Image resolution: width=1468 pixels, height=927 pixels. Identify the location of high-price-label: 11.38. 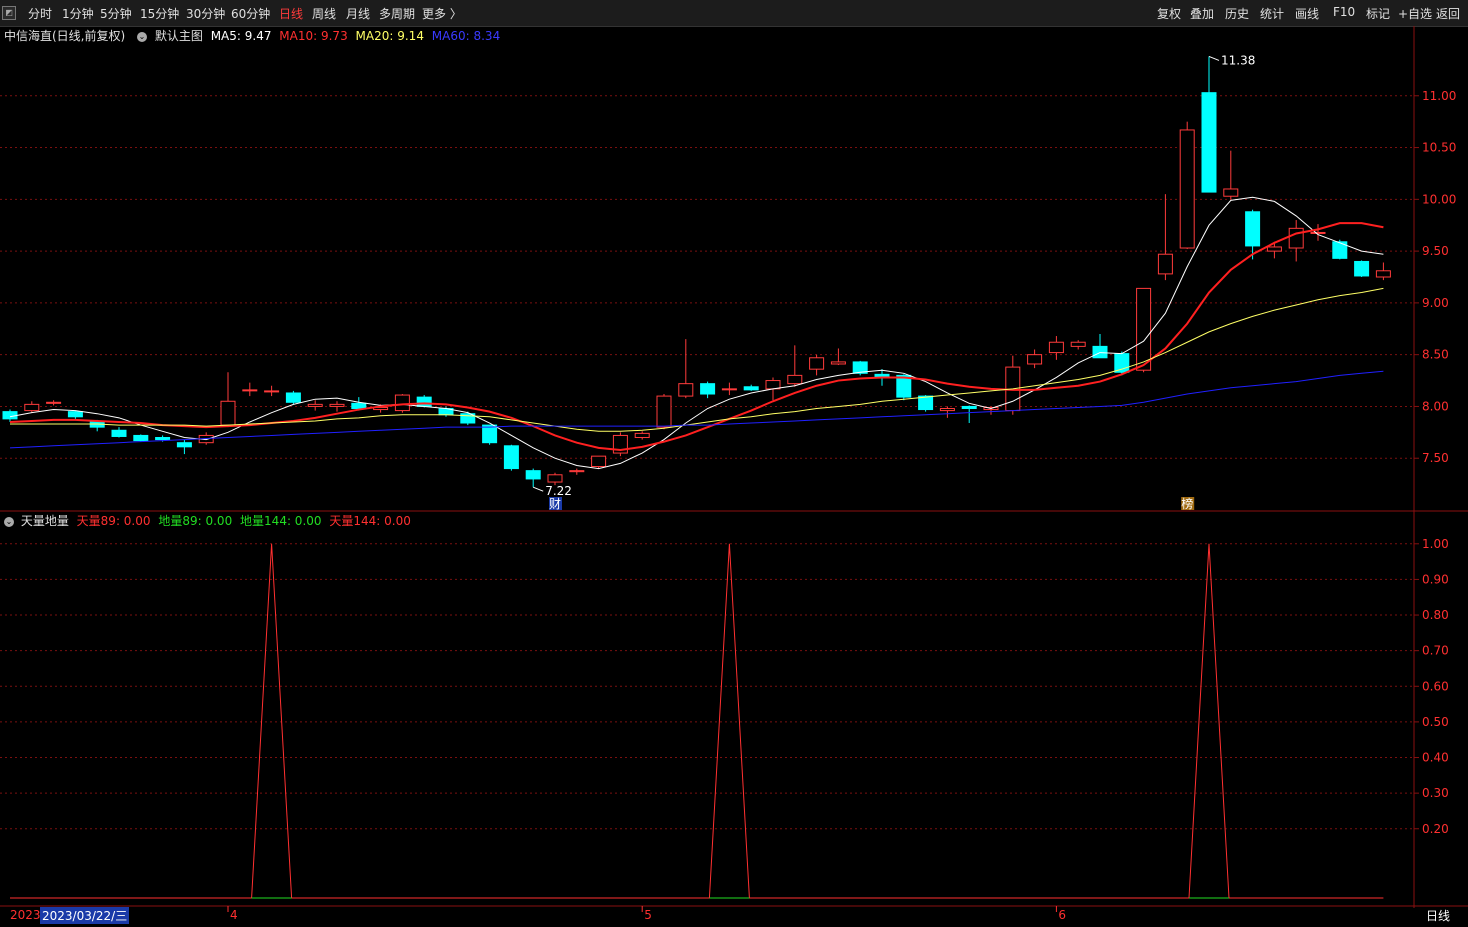
(1238, 60).